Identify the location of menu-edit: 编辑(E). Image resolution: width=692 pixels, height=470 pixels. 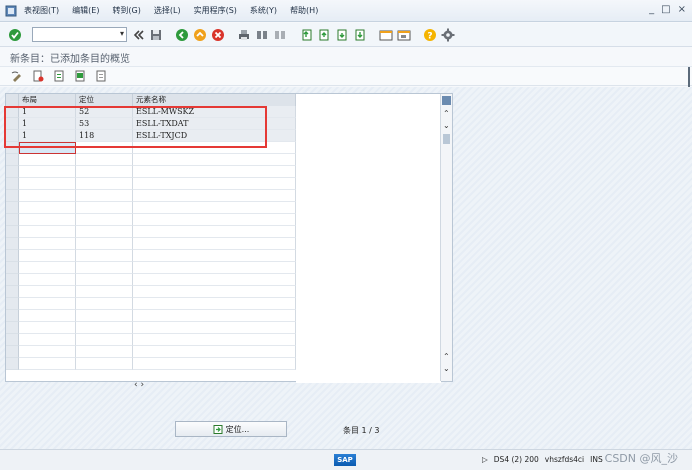
(85, 10).